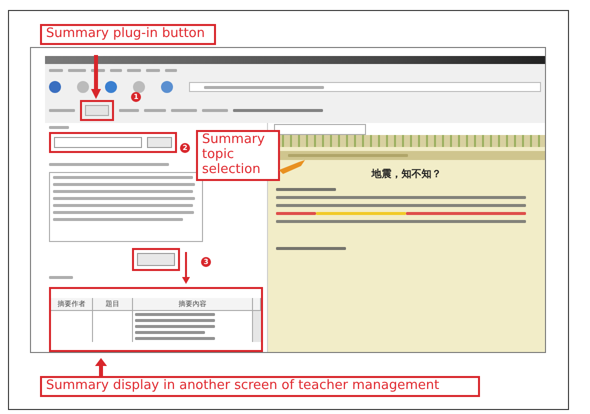 The height and width of the screenshot is (414, 590). Describe the element at coordinates (257, 326) in the screenshot. I see `scrollbar` at that location.